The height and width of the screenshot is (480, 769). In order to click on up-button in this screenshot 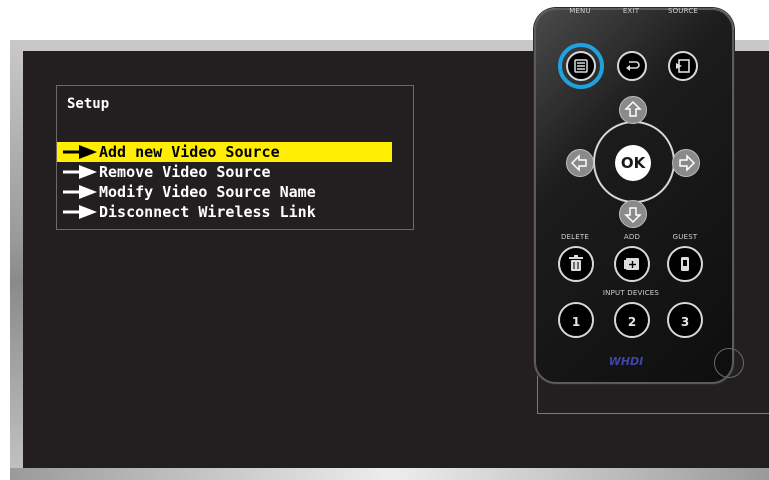, I will do `click(633, 110)`.